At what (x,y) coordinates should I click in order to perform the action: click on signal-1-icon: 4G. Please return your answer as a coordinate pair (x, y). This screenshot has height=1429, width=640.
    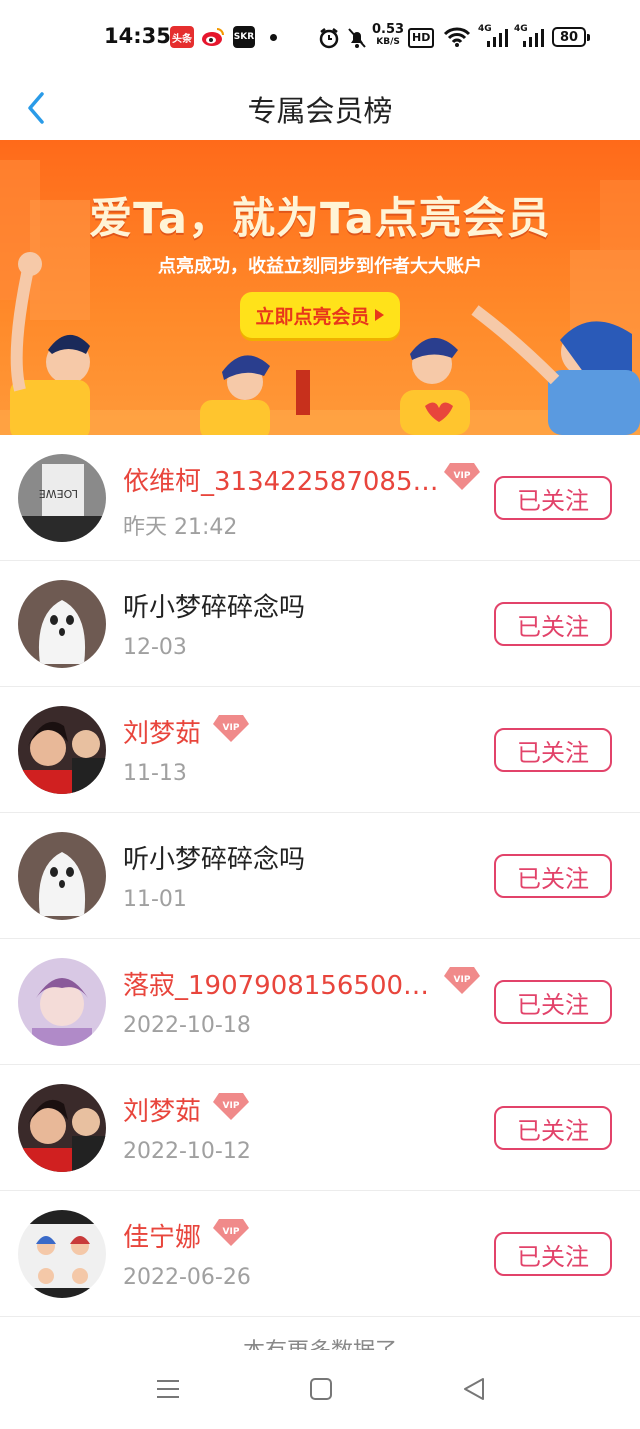
    Looking at the image, I should click on (493, 36).